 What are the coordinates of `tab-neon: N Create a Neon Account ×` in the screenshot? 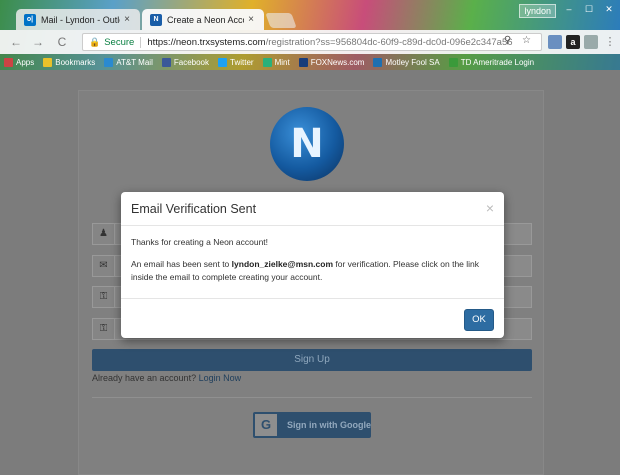 It's located at (203, 19).